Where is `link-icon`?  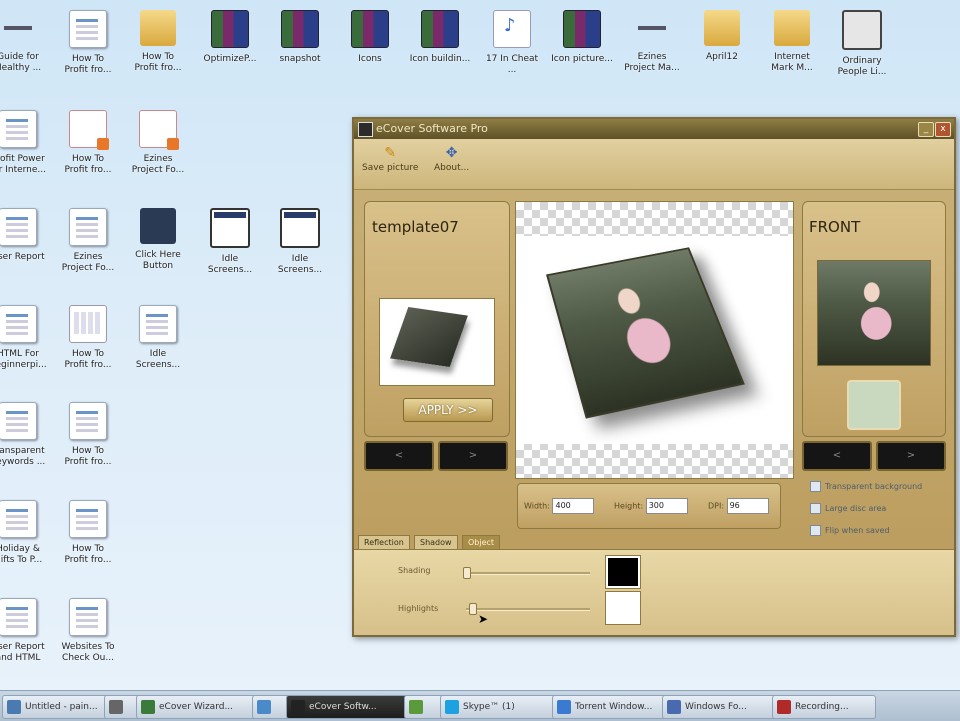
link-icon is located at coordinates (18, 28).